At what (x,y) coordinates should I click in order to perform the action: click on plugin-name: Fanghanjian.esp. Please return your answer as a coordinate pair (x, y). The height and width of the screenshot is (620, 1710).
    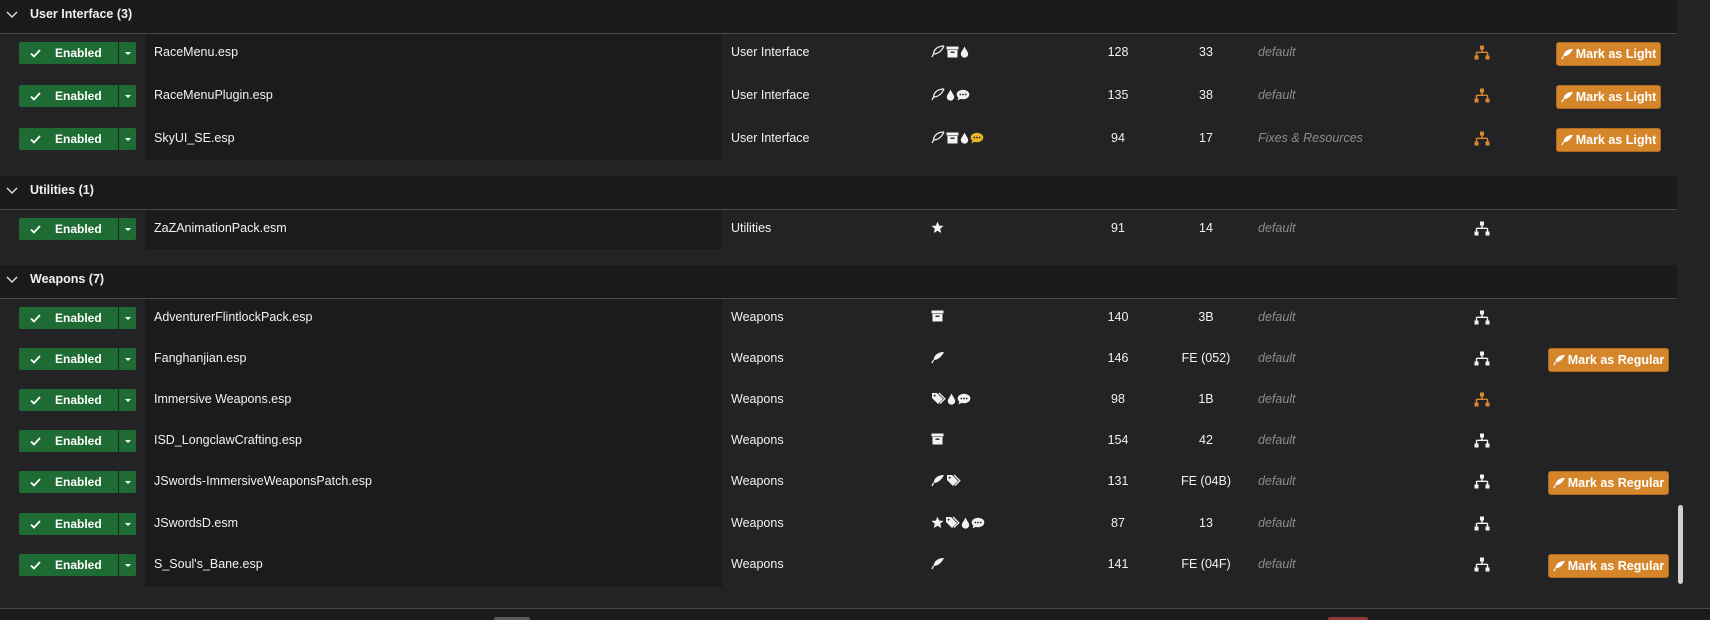
    Looking at the image, I should click on (200, 358).